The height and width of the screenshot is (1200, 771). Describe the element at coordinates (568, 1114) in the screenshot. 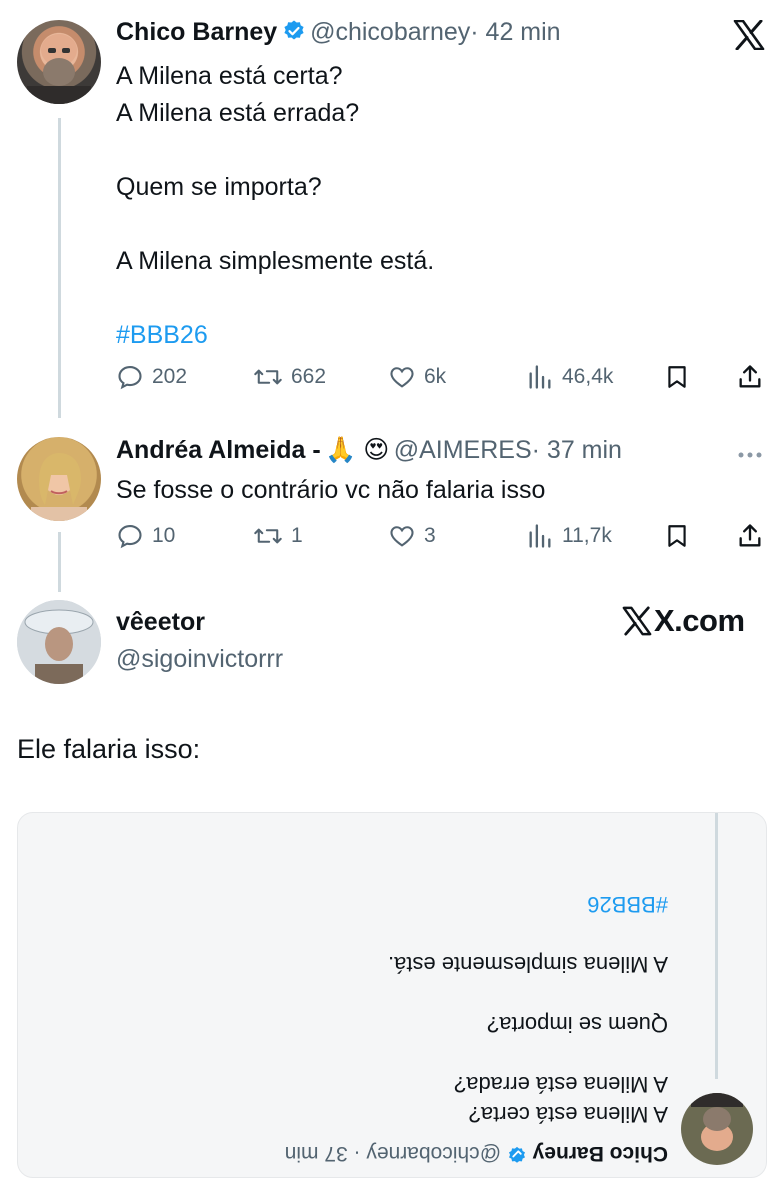

I see `quoted-line: A Milena está certa?` at that location.